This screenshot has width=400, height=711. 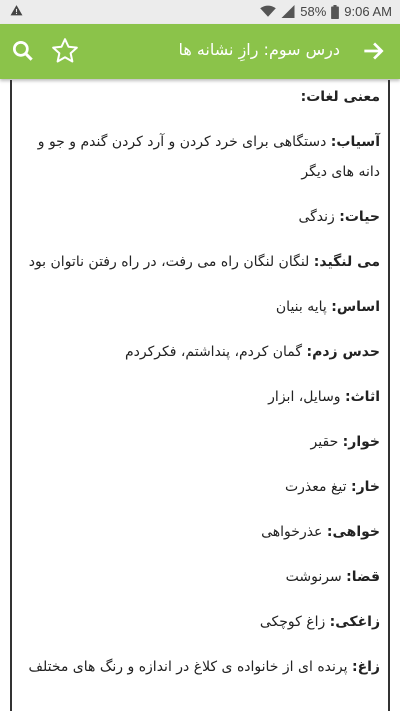 What do you see at coordinates (200, 532) in the screenshot?
I see `list-item: خواهی: عذرخواهی` at bounding box center [200, 532].